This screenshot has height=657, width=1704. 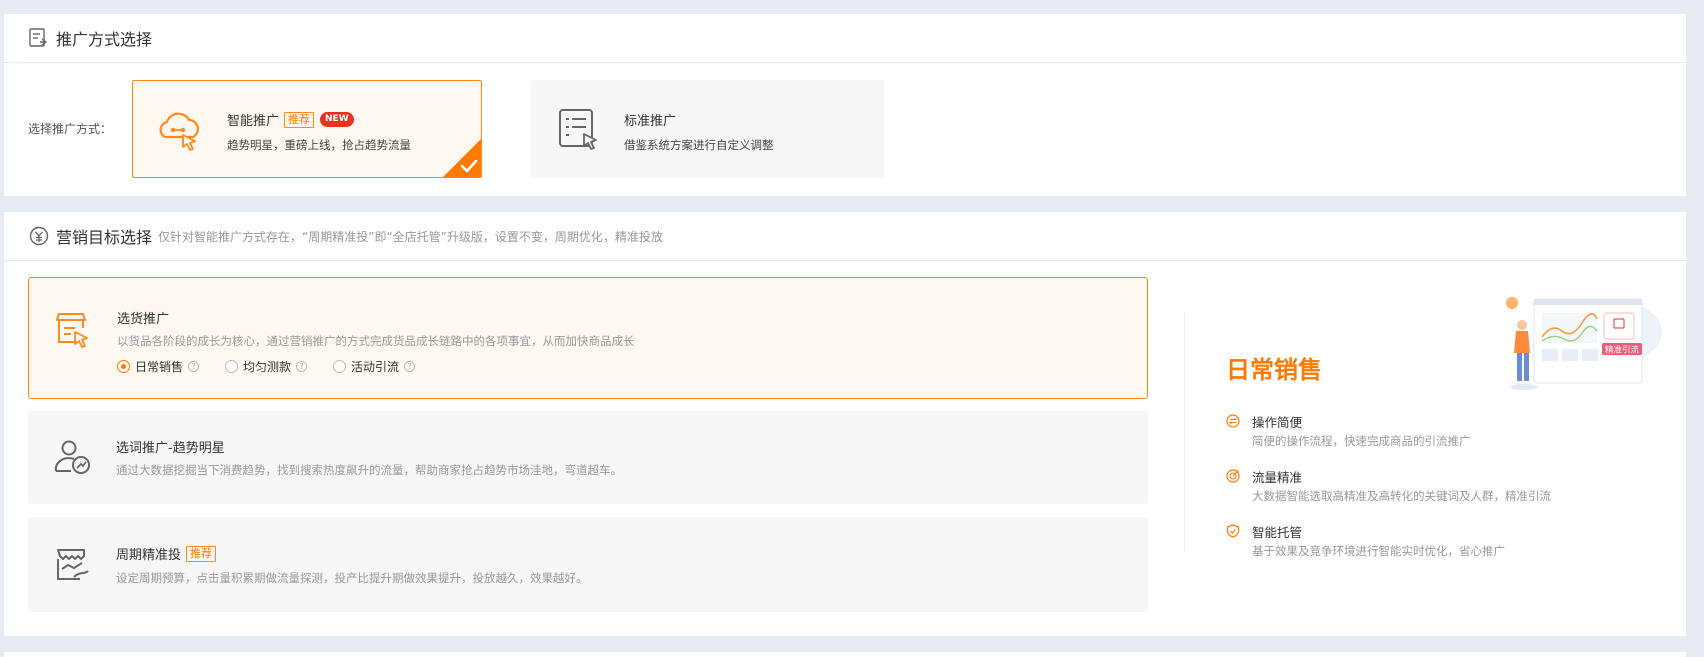 What do you see at coordinates (1361, 441) in the screenshot?
I see `feature-desc: 简便的操作流程，快速完成商品的引流推广` at bounding box center [1361, 441].